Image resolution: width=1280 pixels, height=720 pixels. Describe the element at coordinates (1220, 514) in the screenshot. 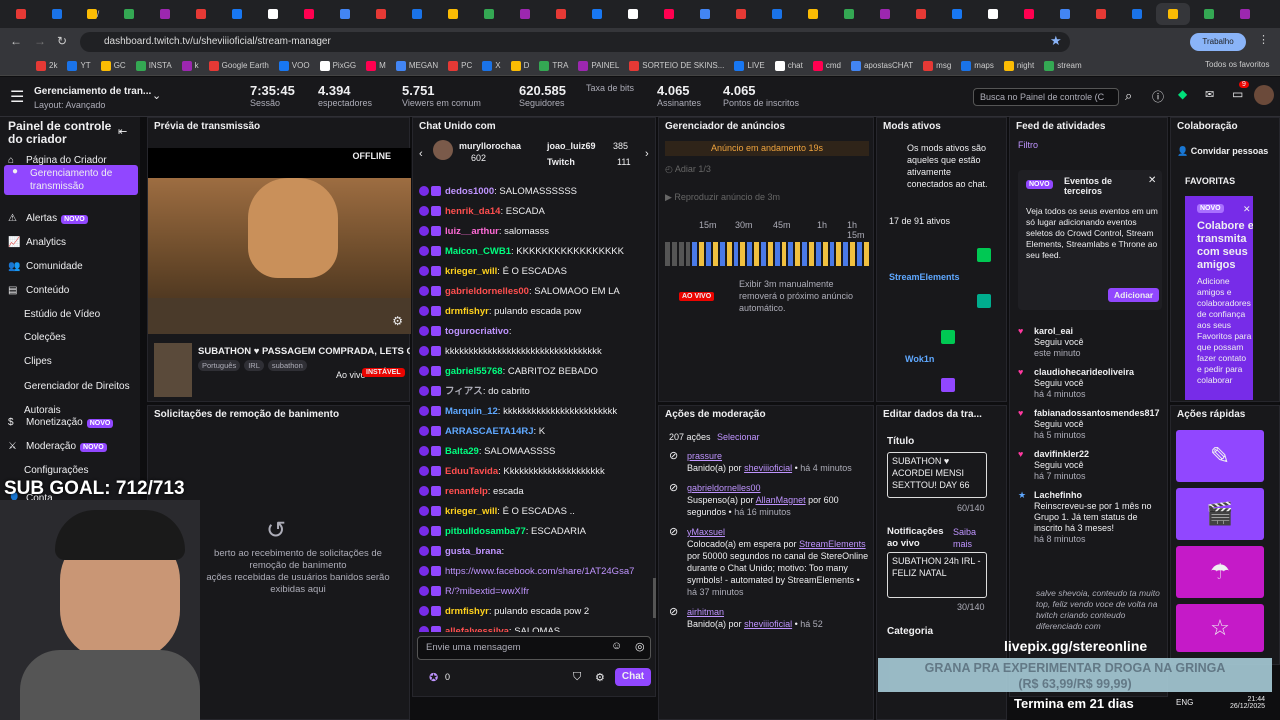

I see `clip-quick-action: 🎬` at that location.